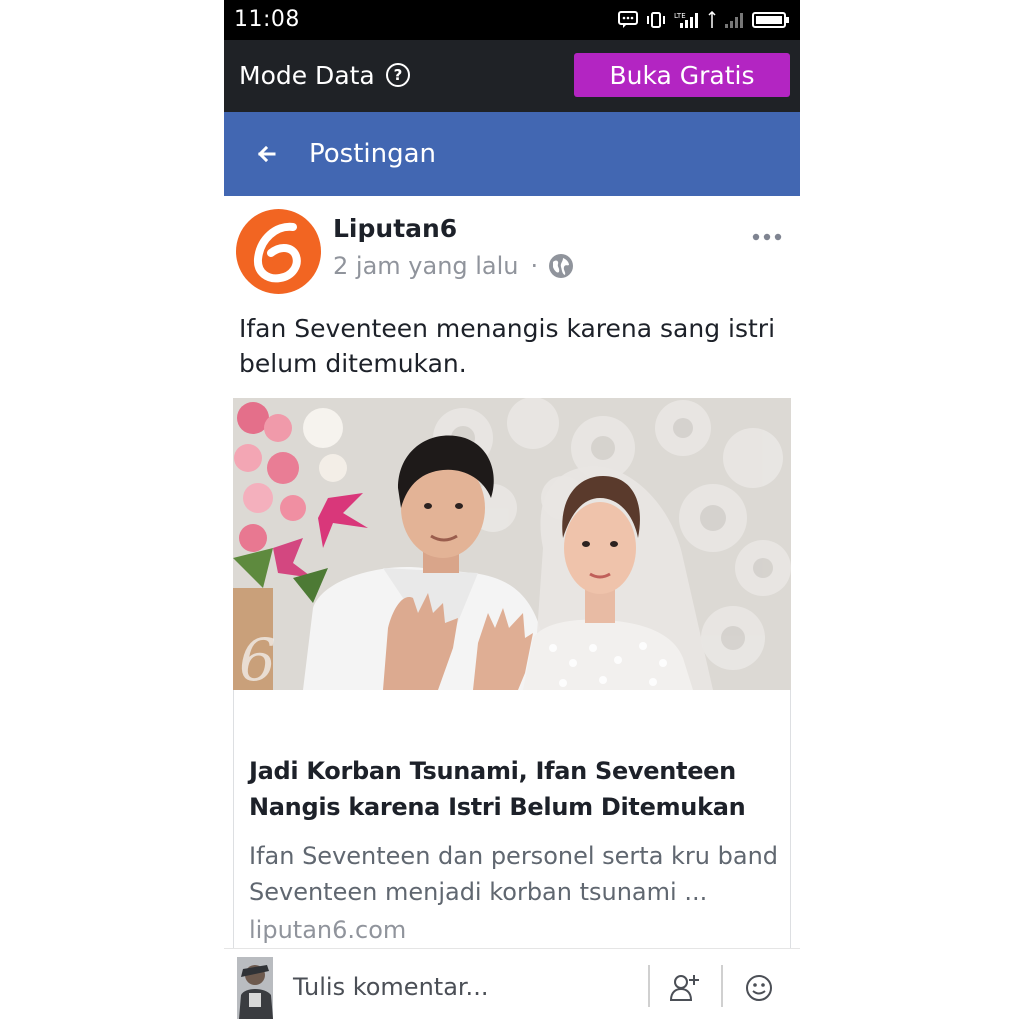 This screenshot has width=1024, height=1024. What do you see at coordinates (255, 988) in the screenshot?
I see `user-avatar` at bounding box center [255, 988].